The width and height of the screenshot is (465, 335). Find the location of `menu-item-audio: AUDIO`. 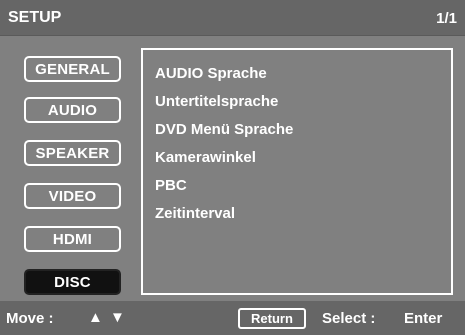

menu-item-audio: AUDIO is located at coordinates (72, 110).